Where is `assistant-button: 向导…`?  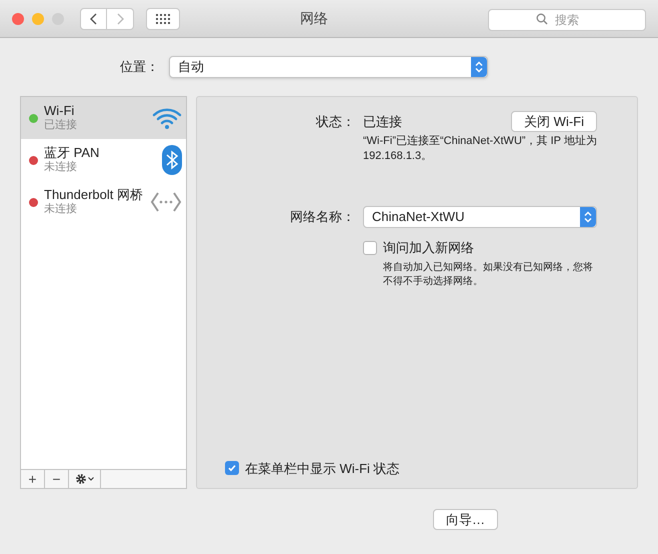 assistant-button: 向导… is located at coordinates (465, 519).